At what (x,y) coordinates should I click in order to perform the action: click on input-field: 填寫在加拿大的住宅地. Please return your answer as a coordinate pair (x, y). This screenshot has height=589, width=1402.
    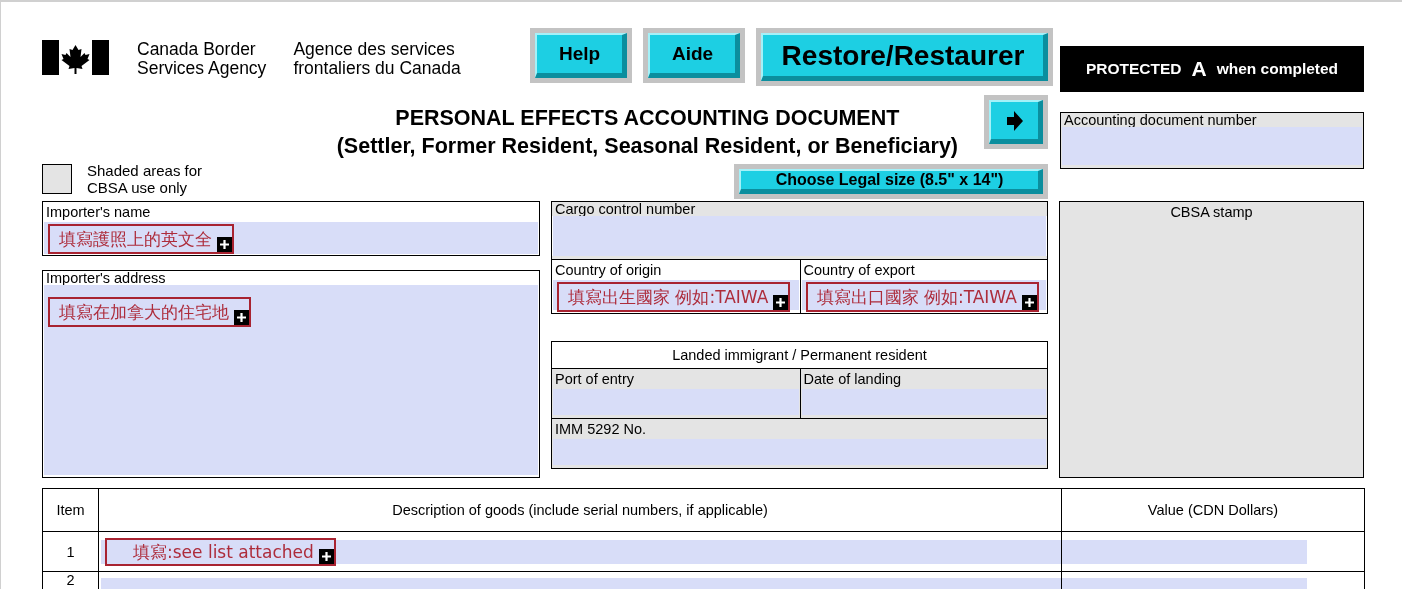
    Looking at the image, I should click on (291, 380).